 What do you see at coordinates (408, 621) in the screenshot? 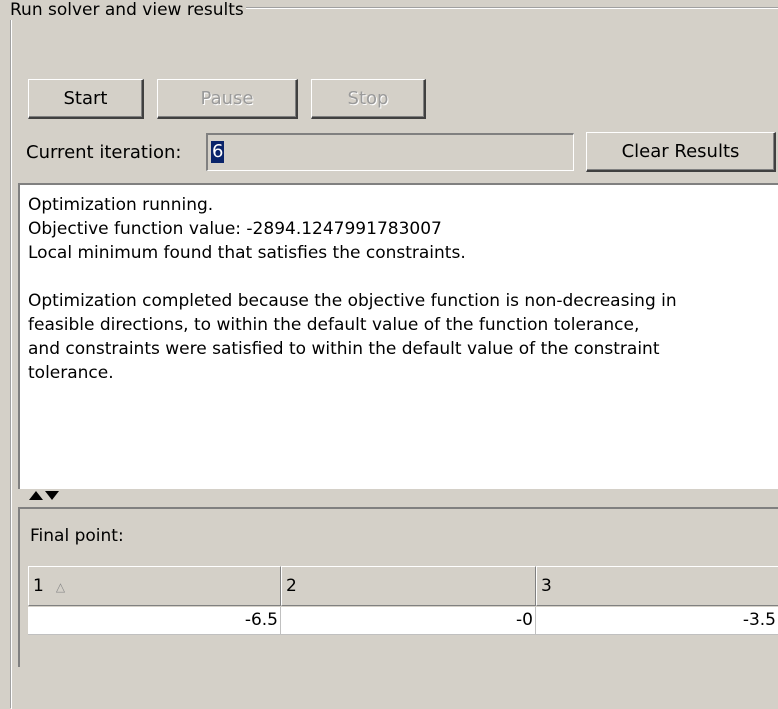
I see `table-cell: -0` at bounding box center [408, 621].